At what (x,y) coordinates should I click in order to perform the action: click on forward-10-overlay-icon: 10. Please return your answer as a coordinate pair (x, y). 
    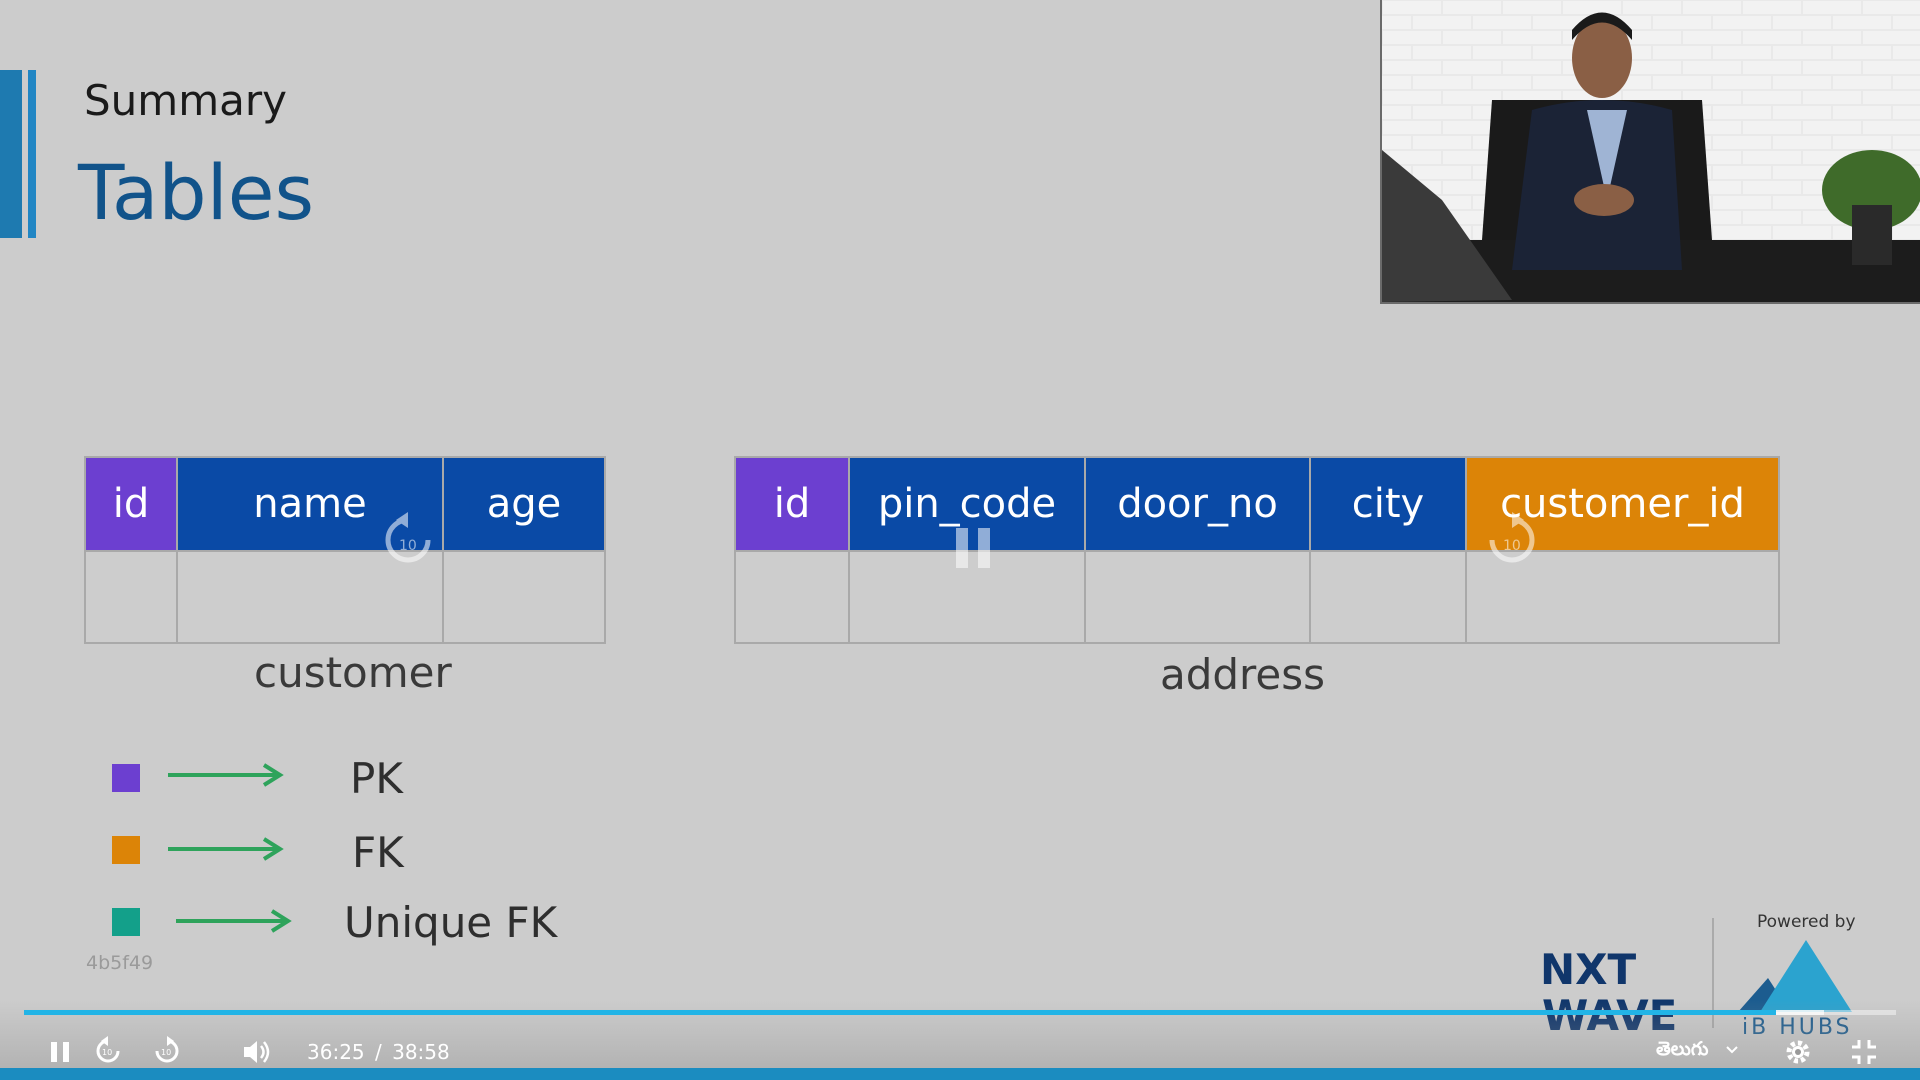
    Looking at the image, I should click on (1512, 541).